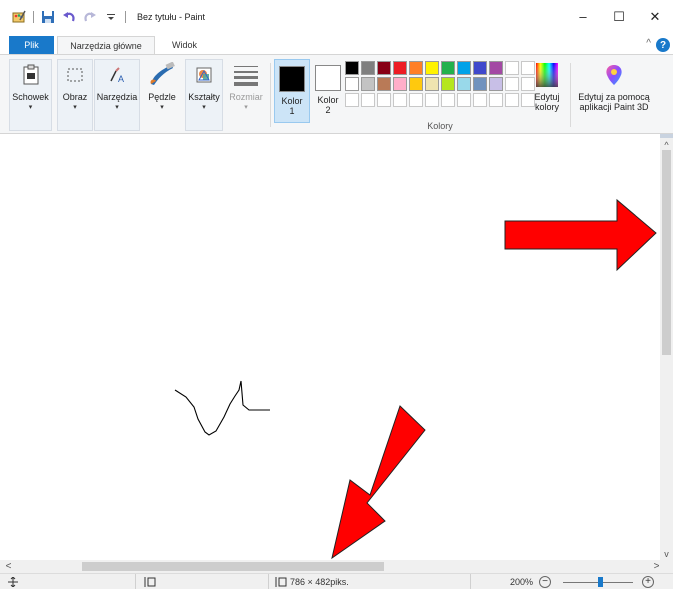  I want to click on paint3d-icon, so click(614, 75).